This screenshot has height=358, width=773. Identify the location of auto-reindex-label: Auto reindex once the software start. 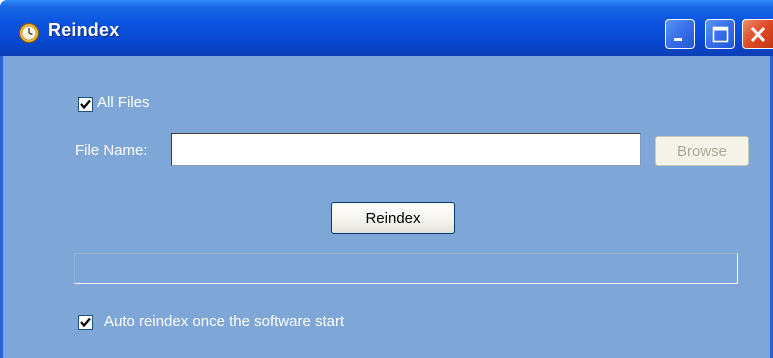
(224, 321).